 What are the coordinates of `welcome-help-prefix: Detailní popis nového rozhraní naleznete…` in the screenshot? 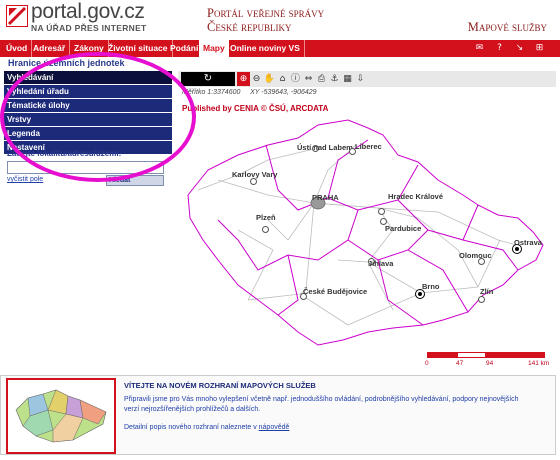 It's located at (191, 427).